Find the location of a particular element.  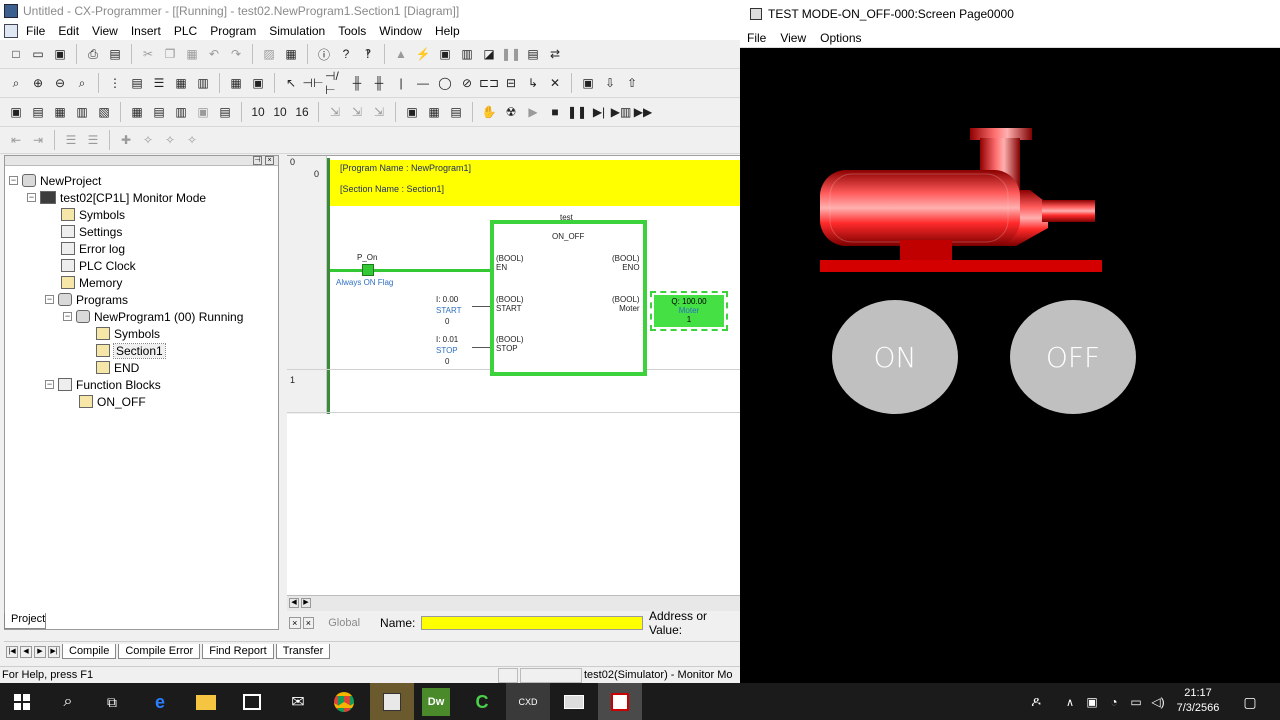

delete-line-icon: ✕ is located at coordinates (555, 83).